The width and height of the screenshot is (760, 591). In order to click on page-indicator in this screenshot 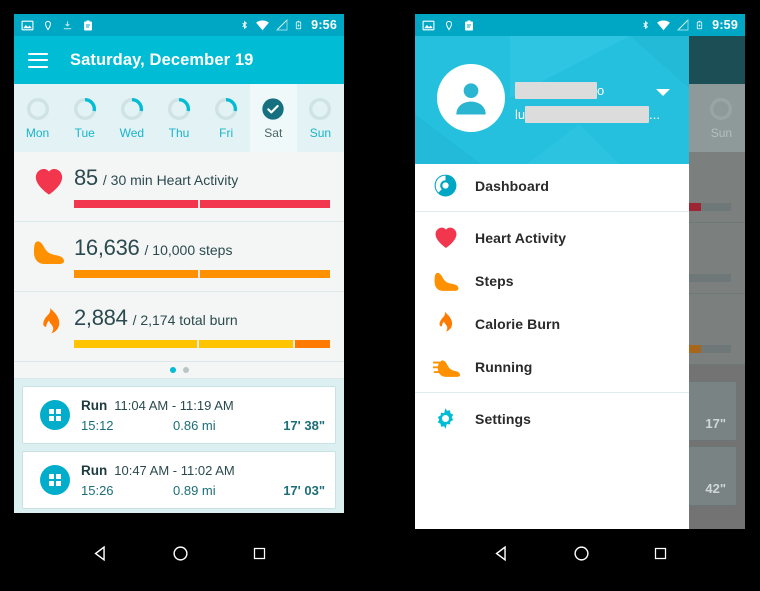, I will do `click(179, 370)`.